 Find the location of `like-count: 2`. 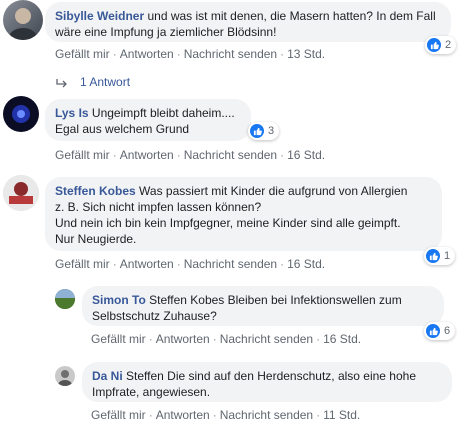

like-count: 2 is located at coordinates (448, 45).